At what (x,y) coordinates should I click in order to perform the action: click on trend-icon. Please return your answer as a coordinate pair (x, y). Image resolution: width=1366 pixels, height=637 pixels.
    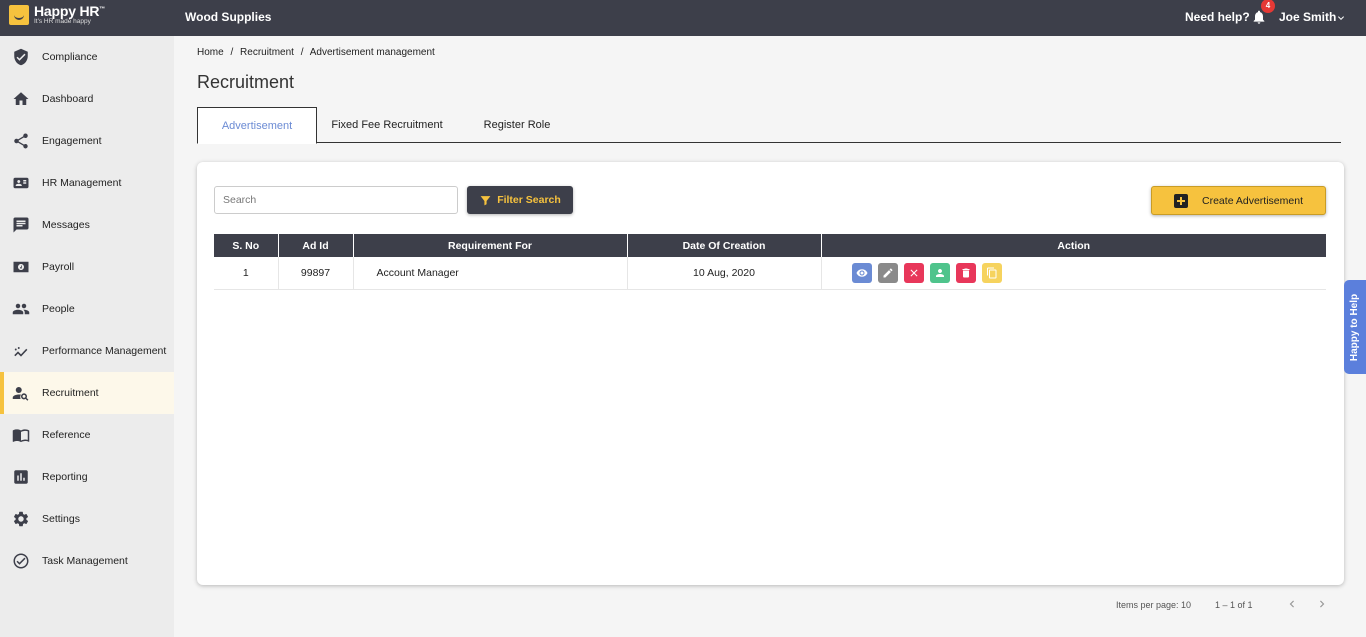
    Looking at the image, I should click on (21, 351).